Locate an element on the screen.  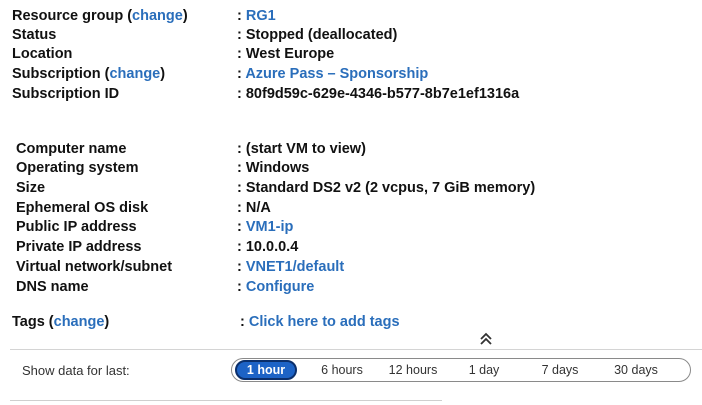
dns-name-value-row: : Configure is located at coordinates (276, 287).